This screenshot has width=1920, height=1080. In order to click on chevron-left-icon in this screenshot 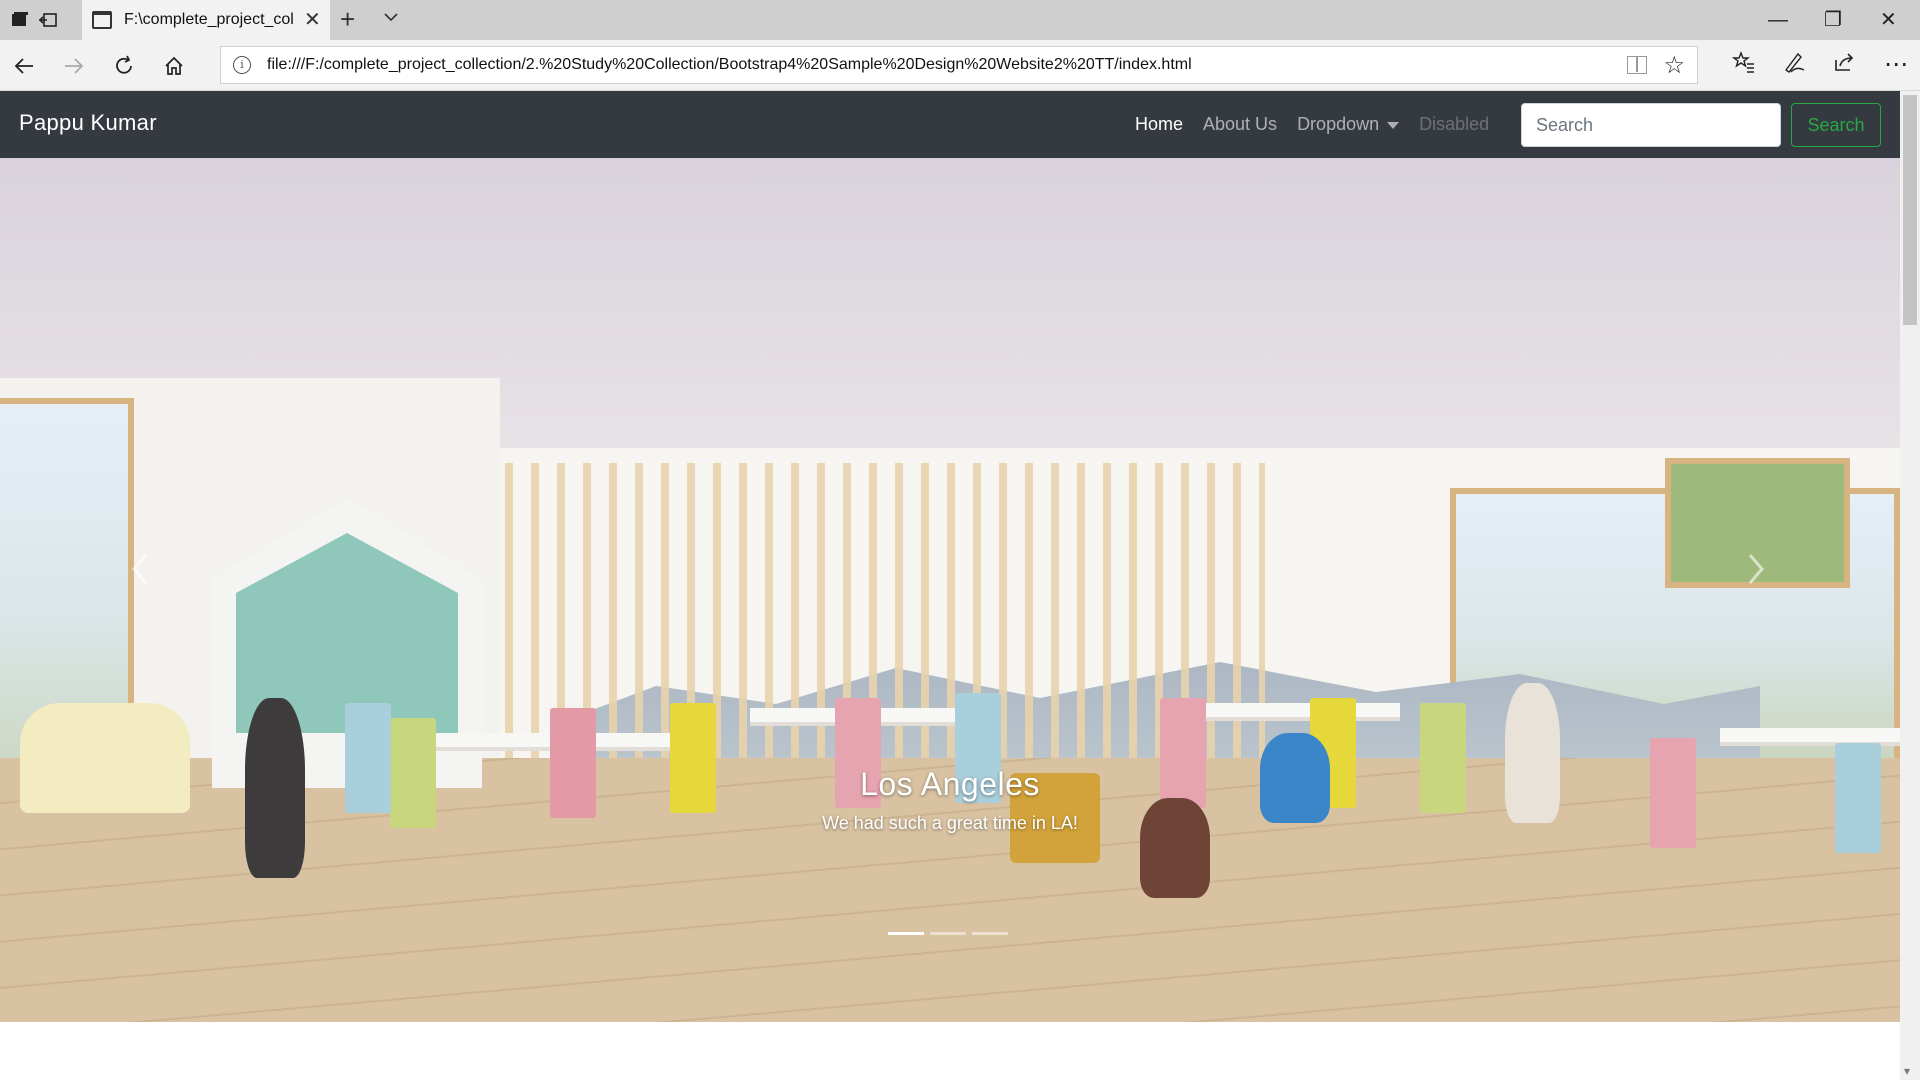, I will do `click(140, 573)`.